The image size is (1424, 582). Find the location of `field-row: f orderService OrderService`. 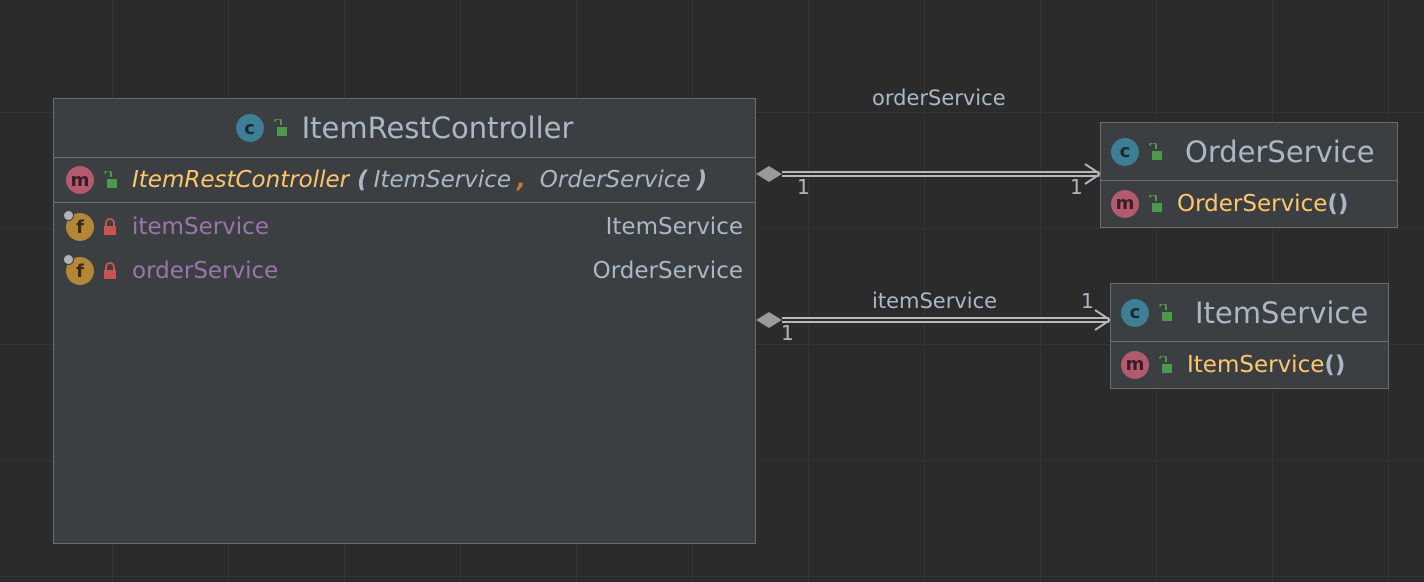

field-row: f orderService OrderService is located at coordinates (404, 271).